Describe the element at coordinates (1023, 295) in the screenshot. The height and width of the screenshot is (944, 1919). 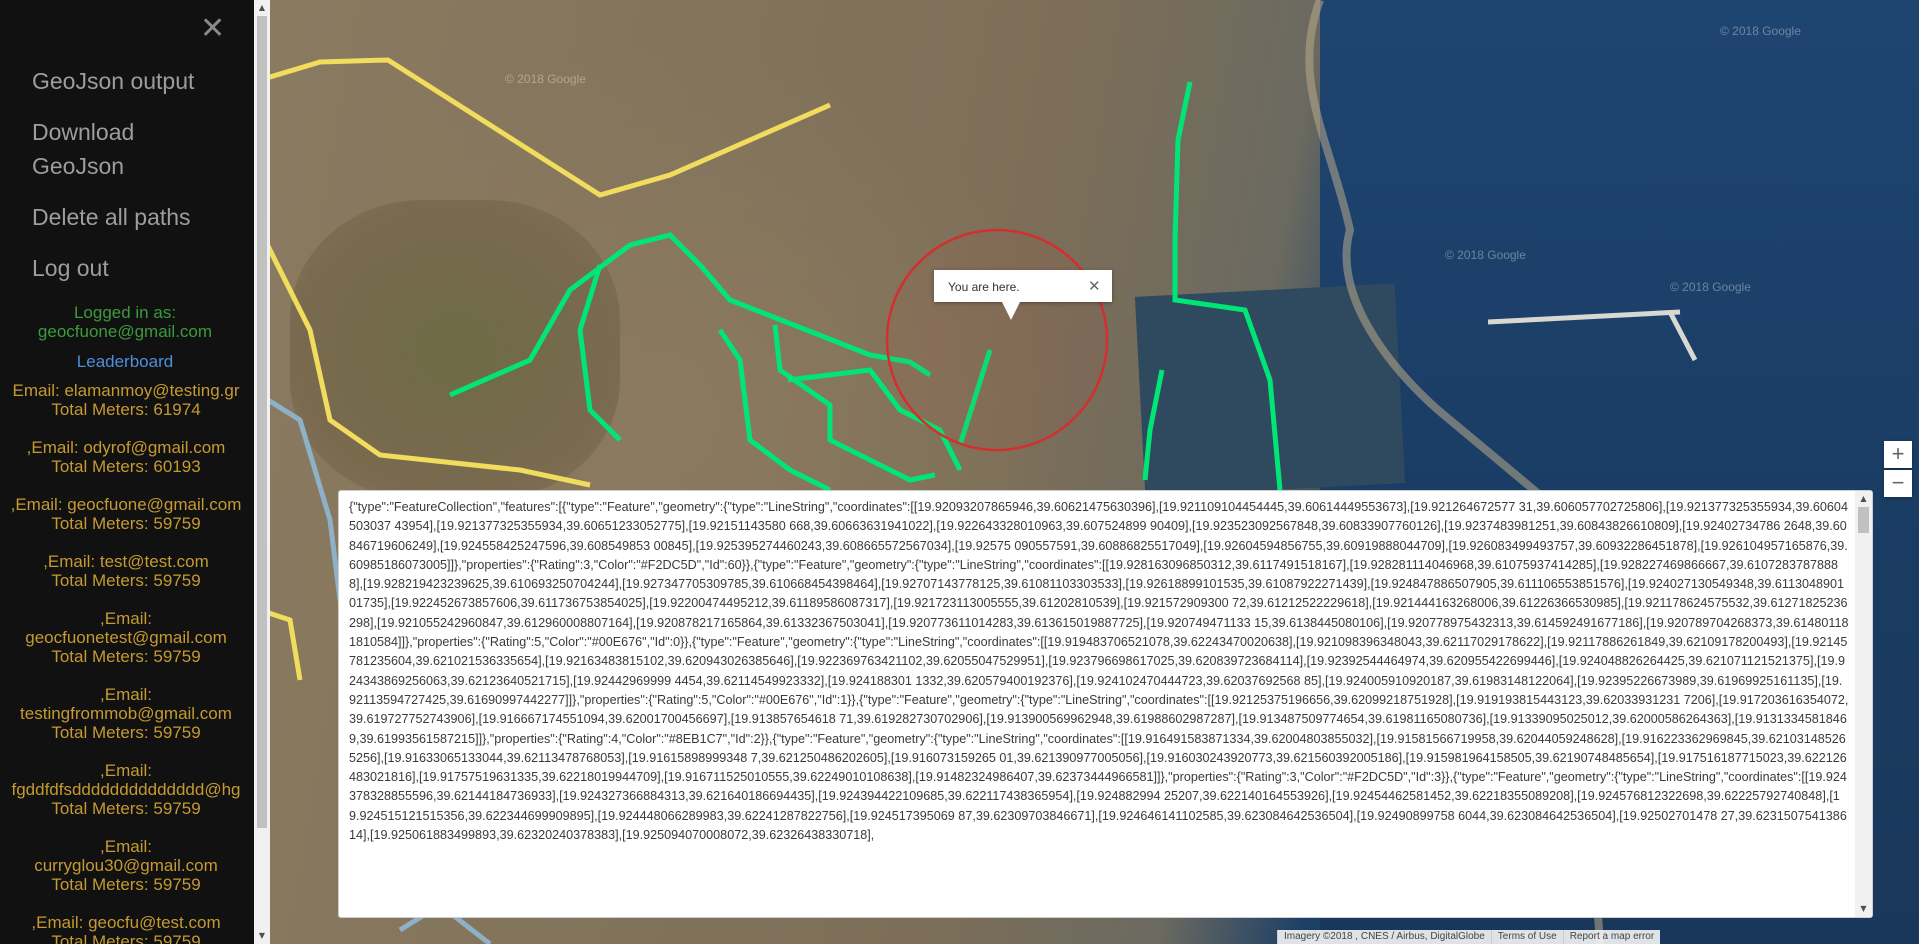
I see `location-popup: You are here. ✕` at that location.